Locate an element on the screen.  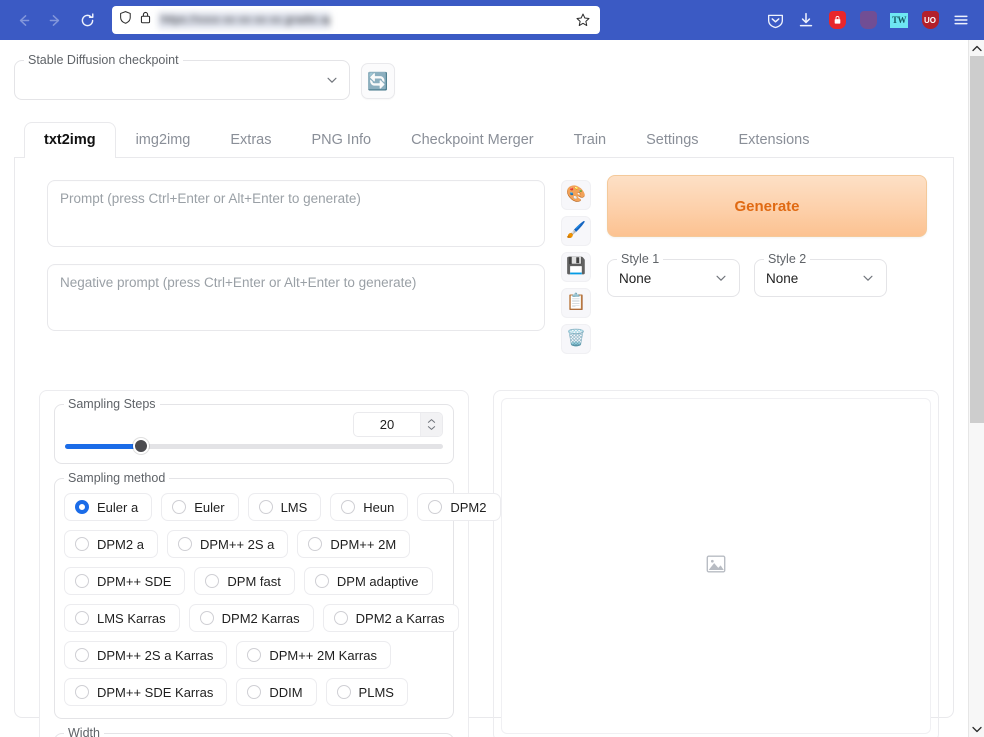
pocket-icon is located at coordinates (775, 20).